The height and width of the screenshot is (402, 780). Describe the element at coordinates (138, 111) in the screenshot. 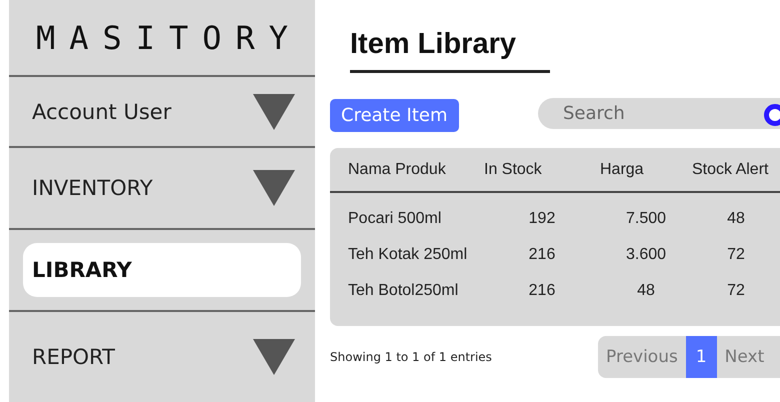

I see `sidebar-item: Account User` at that location.